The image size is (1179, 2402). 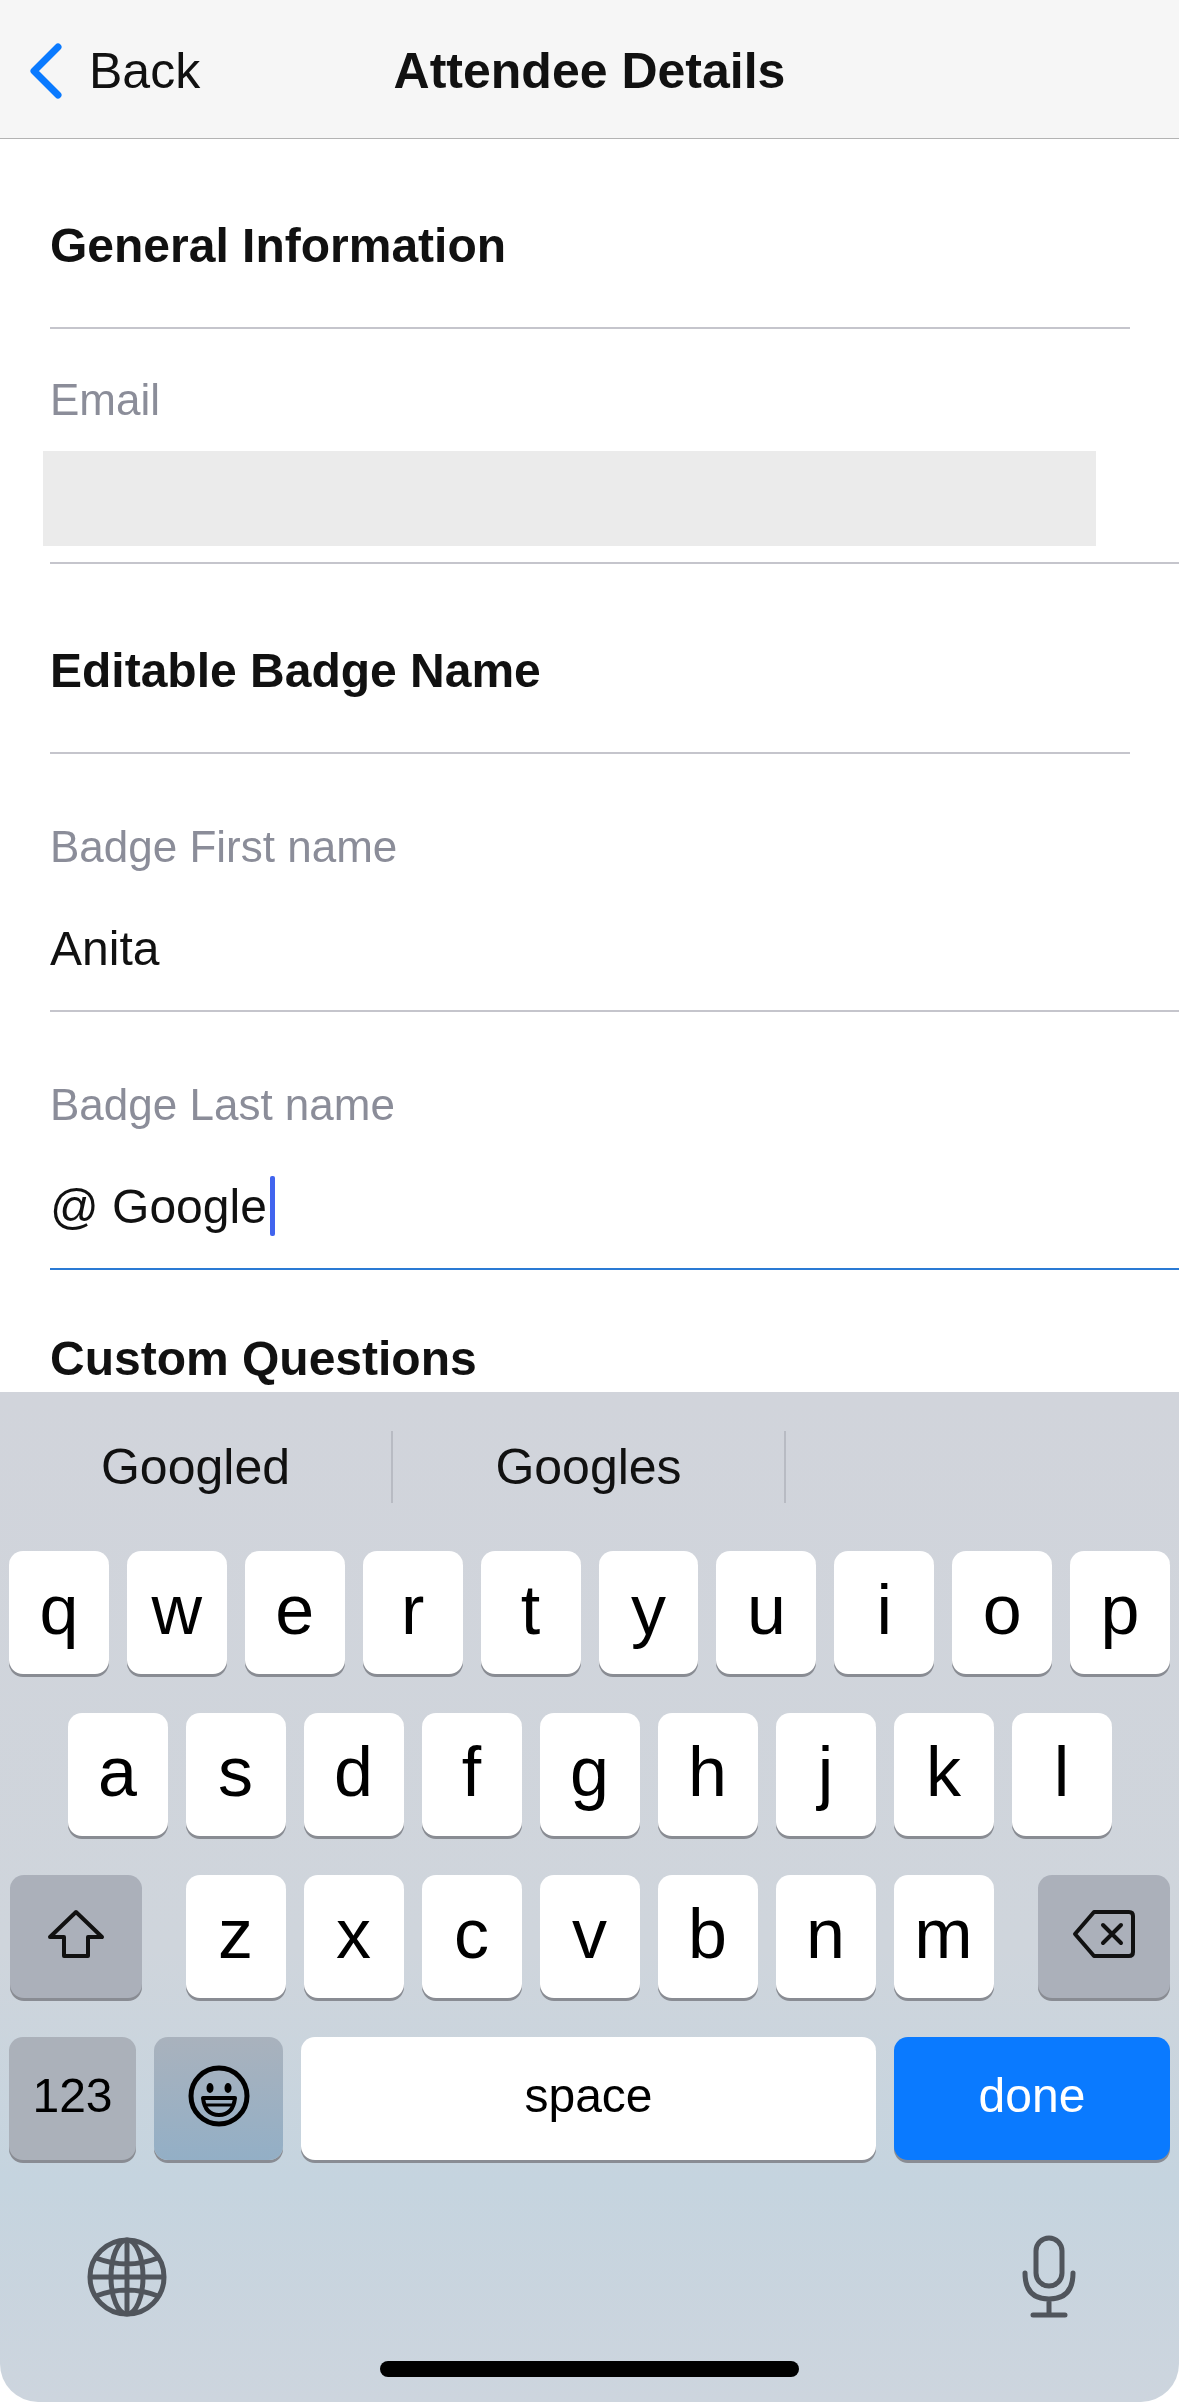 What do you see at coordinates (412, 1612) in the screenshot?
I see `keyboard-key: r` at bounding box center [412, 1612].